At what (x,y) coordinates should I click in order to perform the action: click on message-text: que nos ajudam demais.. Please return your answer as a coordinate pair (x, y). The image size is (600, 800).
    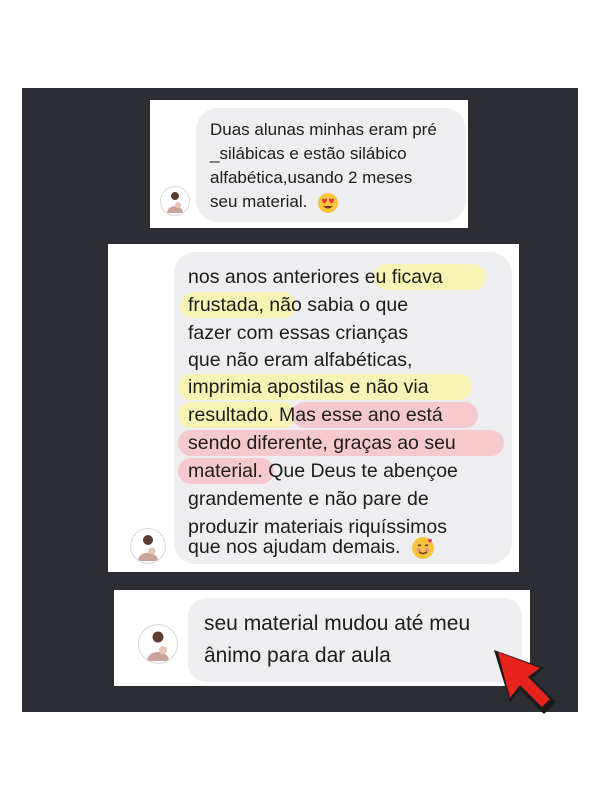
    Looking at the image, I should click on (294, 547).